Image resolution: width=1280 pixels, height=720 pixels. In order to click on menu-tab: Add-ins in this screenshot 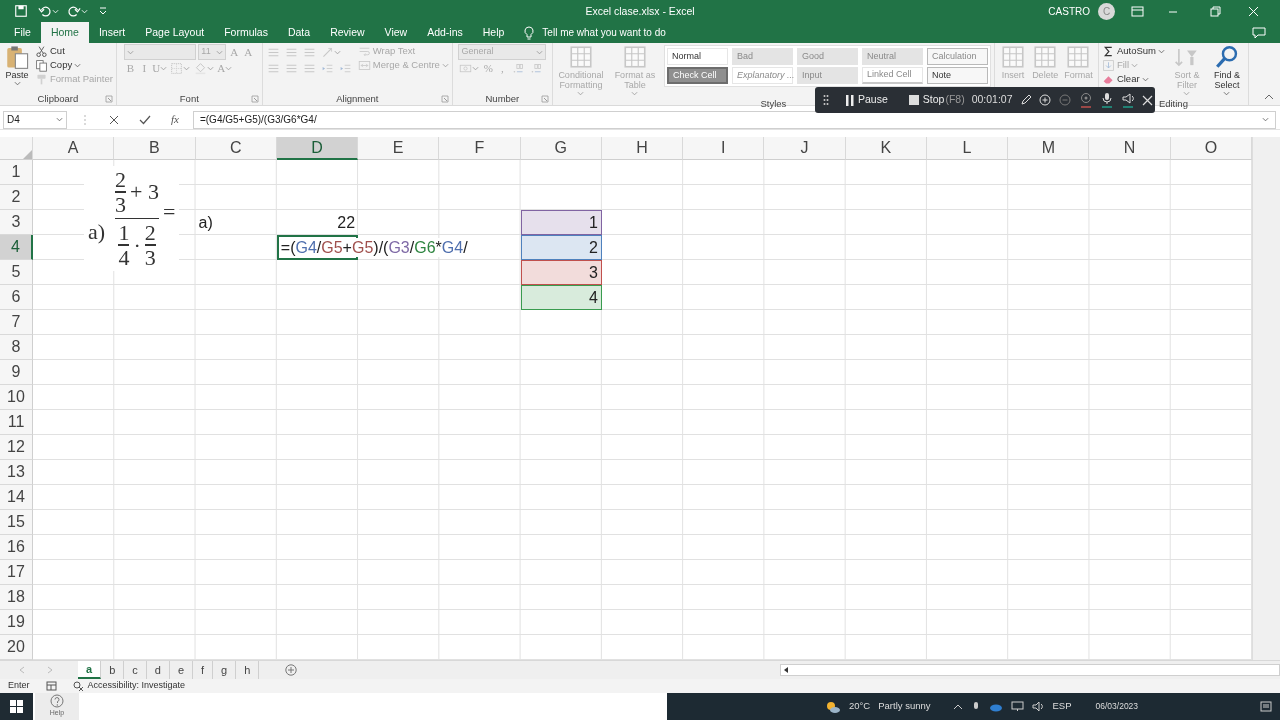, I will do `click(445, 32)`.